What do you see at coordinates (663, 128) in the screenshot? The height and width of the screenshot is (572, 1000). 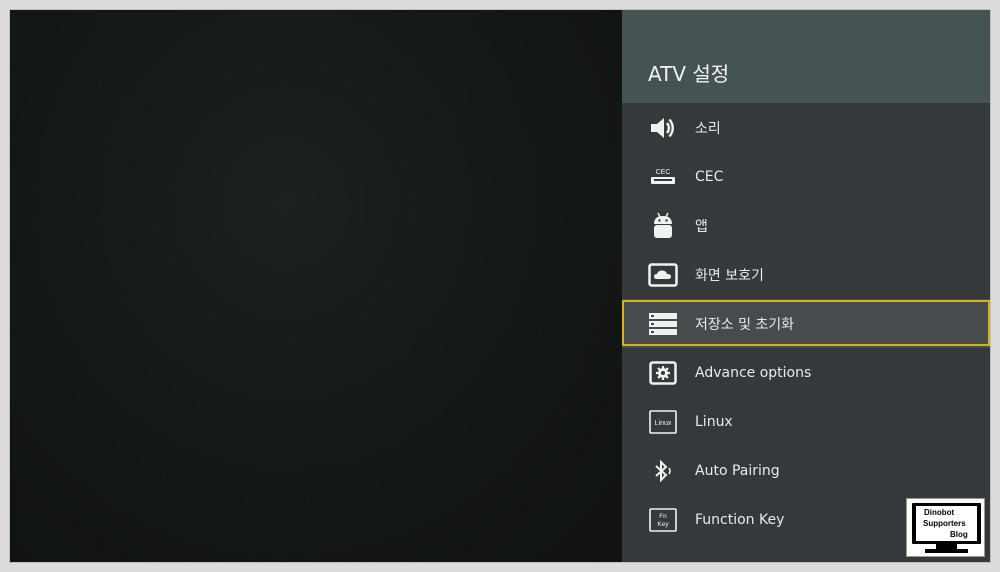 I see `speaker-icon` at bounding box center [663, 128].